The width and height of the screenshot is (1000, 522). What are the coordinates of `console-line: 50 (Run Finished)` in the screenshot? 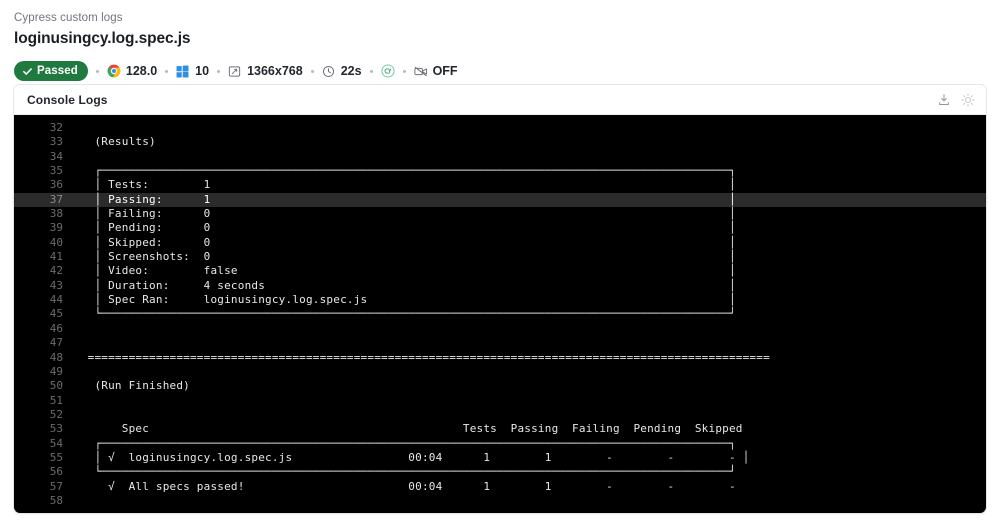 It's located at (500, 386).